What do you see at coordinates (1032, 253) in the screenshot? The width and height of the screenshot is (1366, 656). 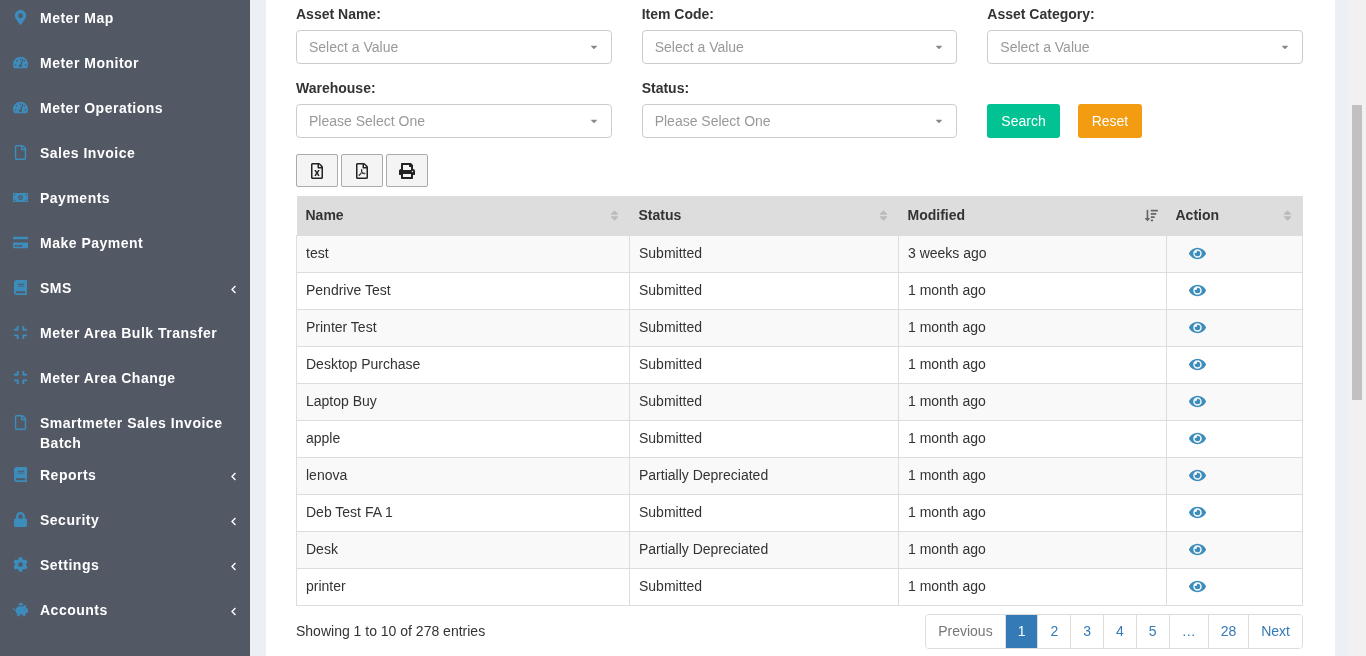 I see `table-cell: 3 weeks ago` at bounding box center [1032, 253].